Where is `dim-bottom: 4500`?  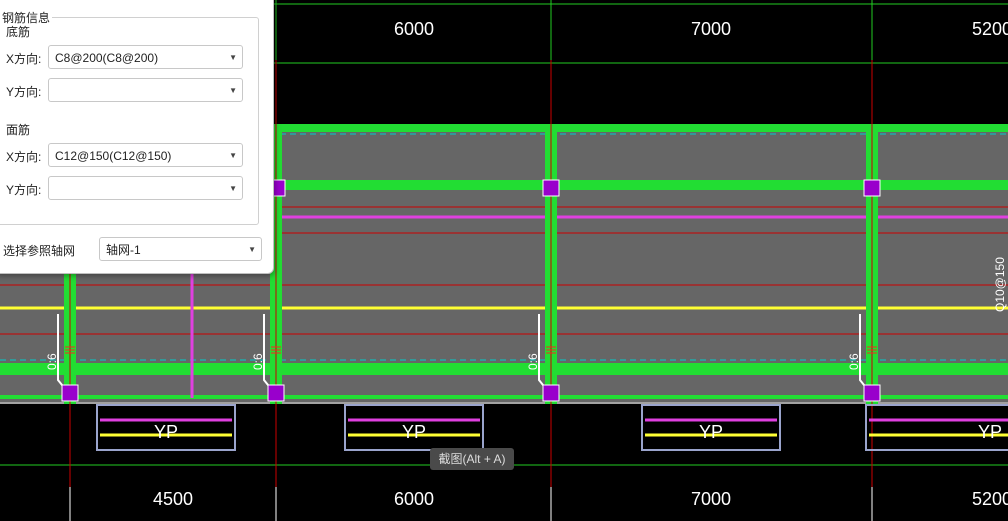 dim-bottom: 4500 is located at coordinates (173, 499).